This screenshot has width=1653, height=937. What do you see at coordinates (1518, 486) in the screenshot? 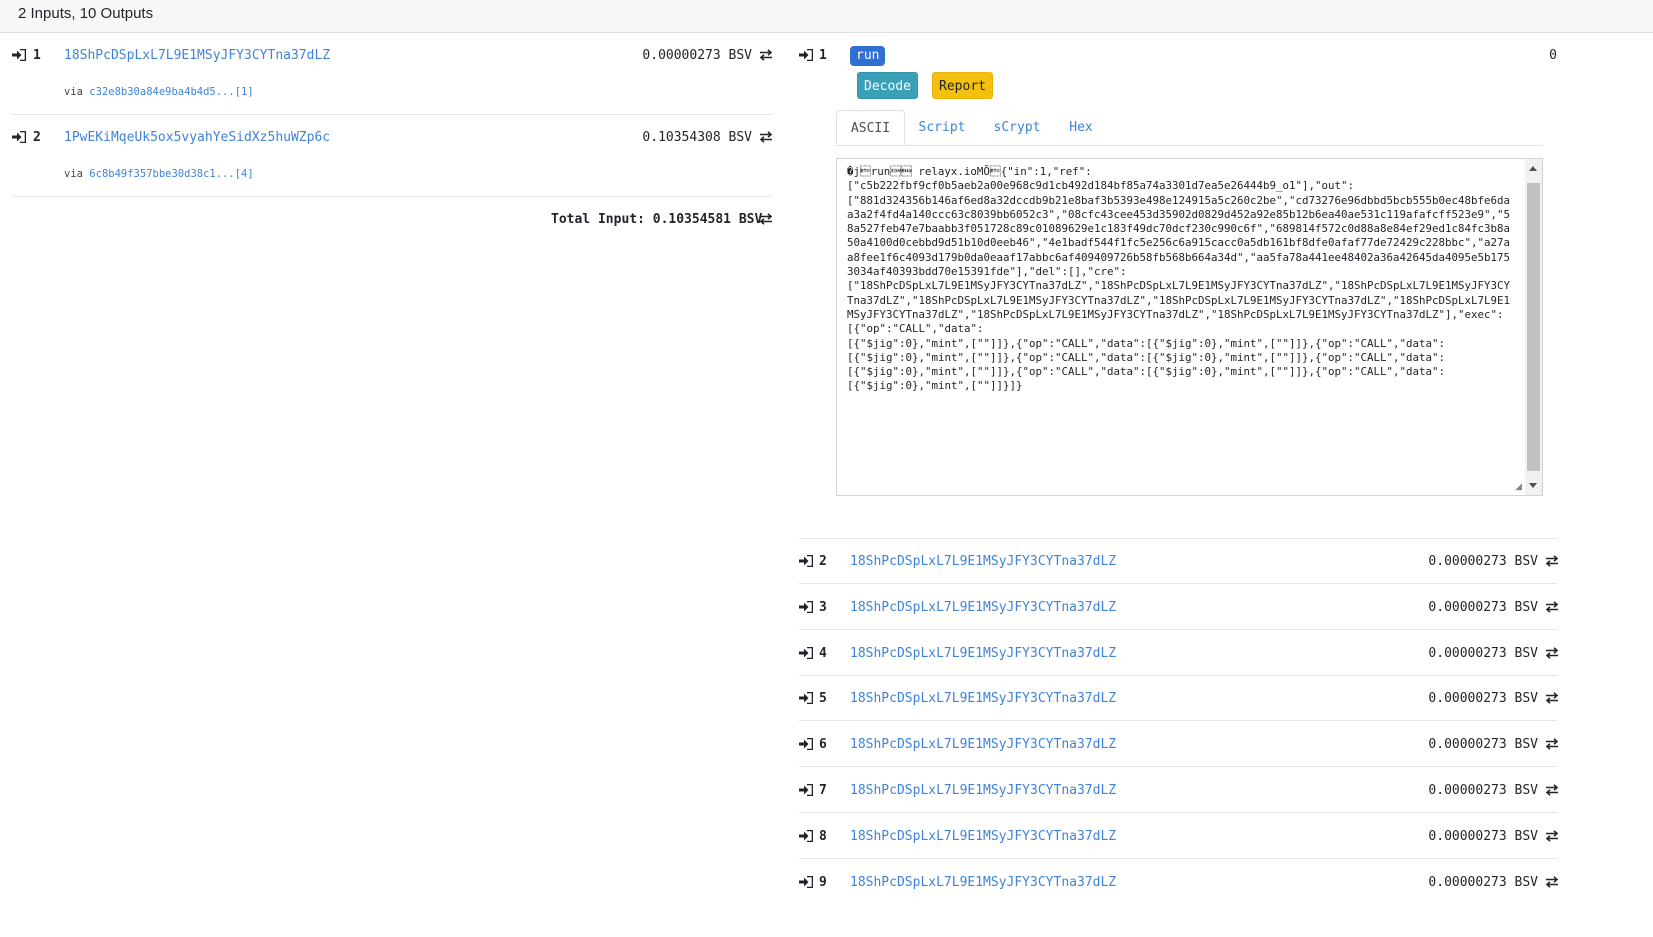
I see `resize-grip-icon: ◢` at bounding box center [1518, 486].